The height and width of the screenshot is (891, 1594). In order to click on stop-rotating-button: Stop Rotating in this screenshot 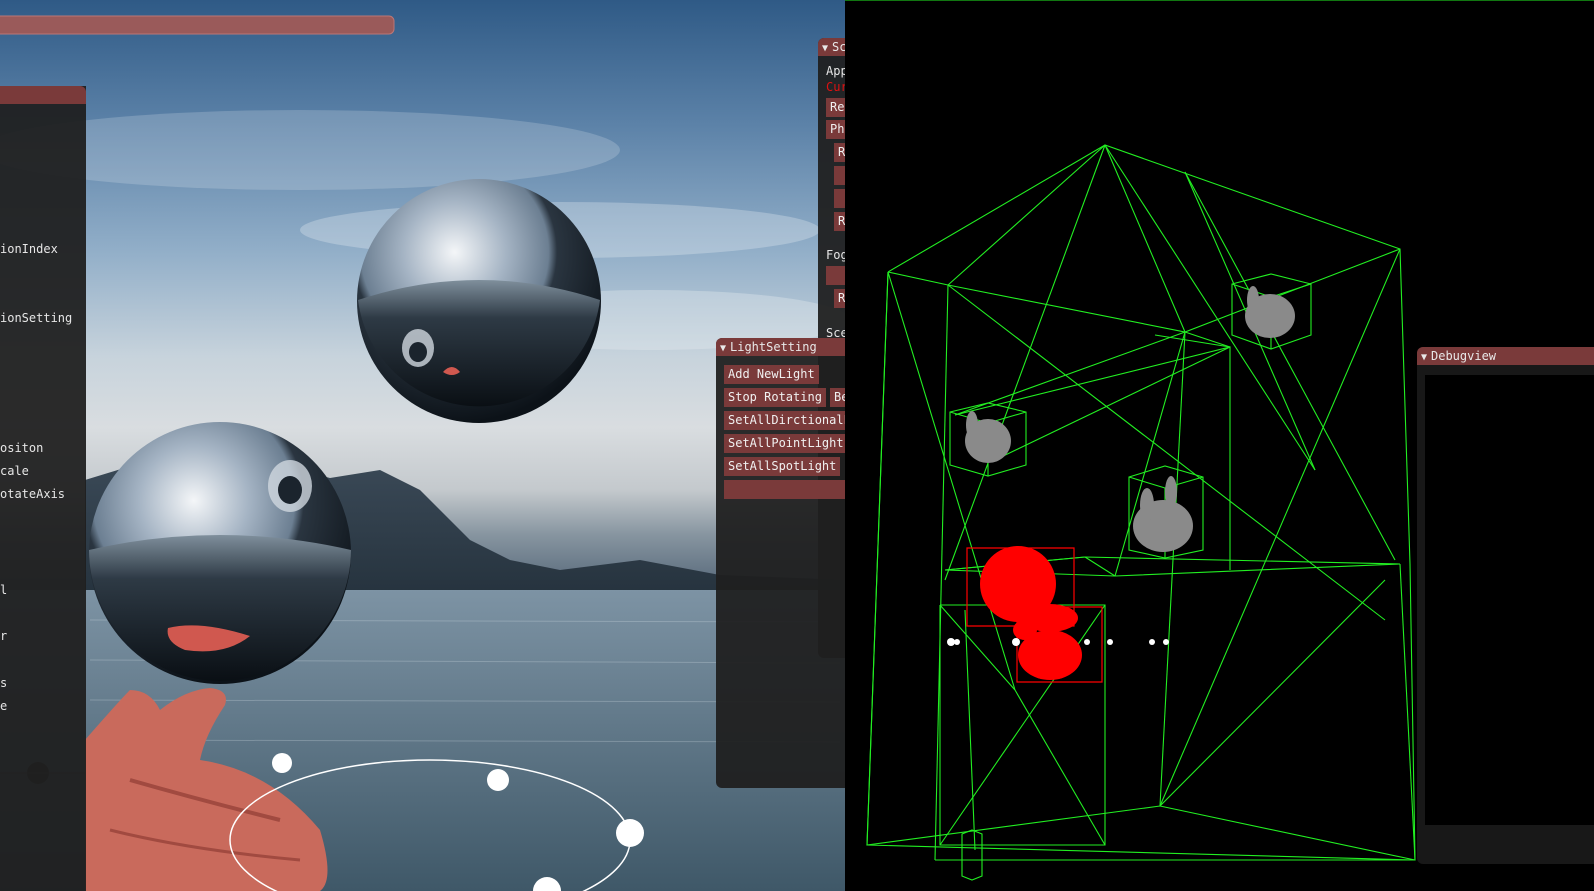, I will do `click(775, 397)`.